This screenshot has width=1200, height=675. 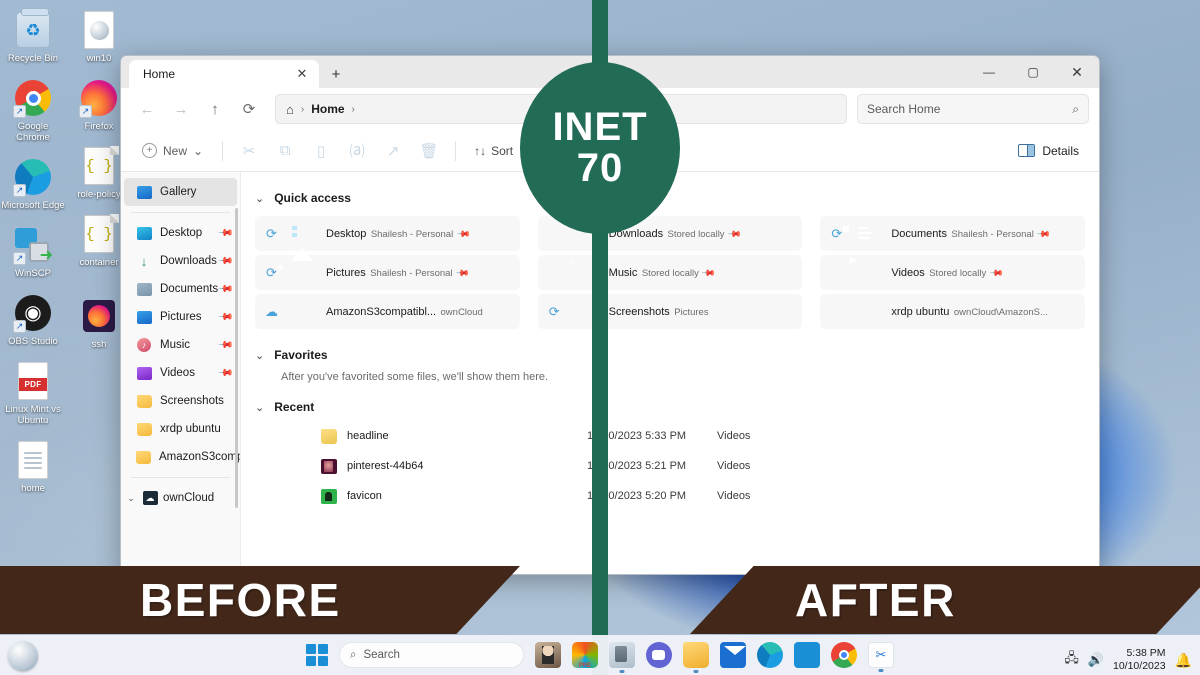 What do you see at coordinates (670, 496) in the screenshot?
I see `table-row: favicon 10/10/2023 5:20 PM Videos` at bounding box center [670, 496].